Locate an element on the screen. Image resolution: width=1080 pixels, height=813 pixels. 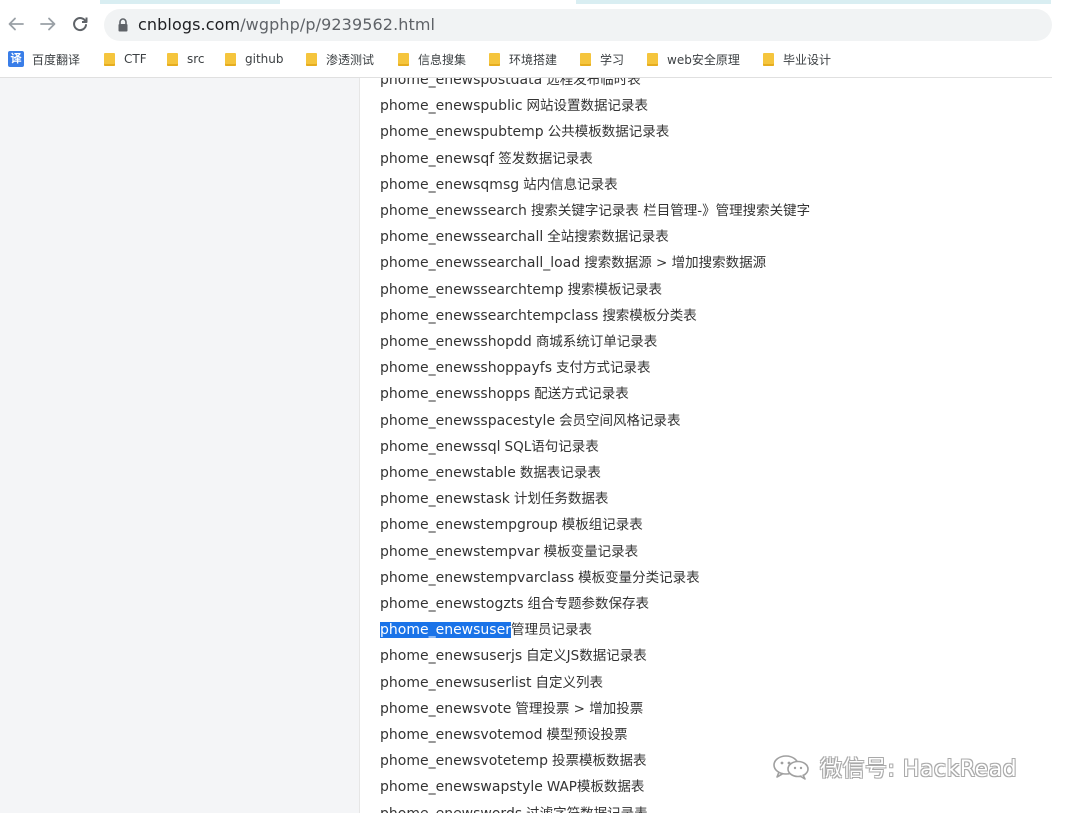
bookmark-label: 信息搜集 is located at coordinates (442, 59).